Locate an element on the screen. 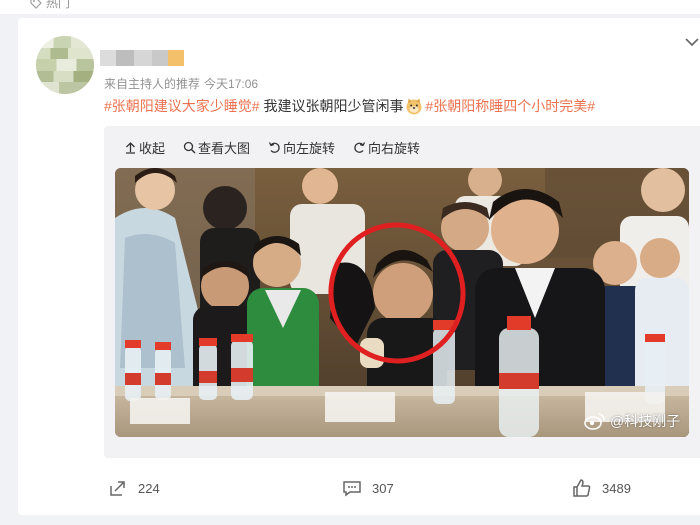  photo-watermark: @科技刚子 is located at coordinates (632, 421).